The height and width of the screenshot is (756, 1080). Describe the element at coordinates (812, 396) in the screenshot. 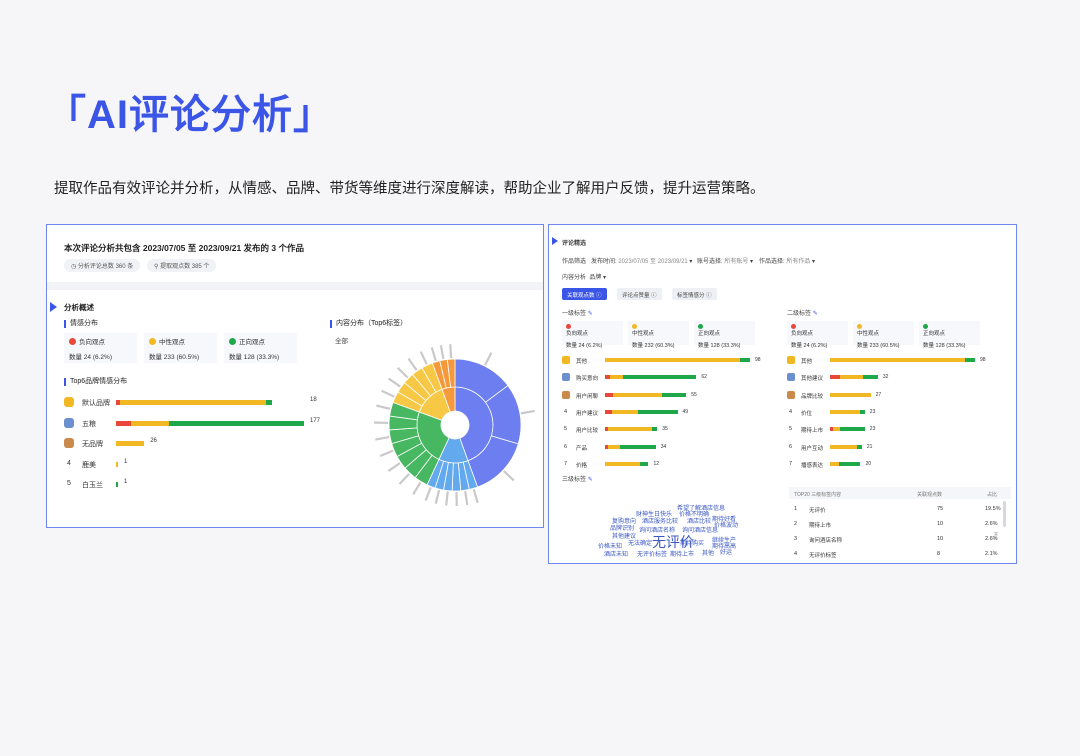

I see `tag-name: 品牌比较` at that location.